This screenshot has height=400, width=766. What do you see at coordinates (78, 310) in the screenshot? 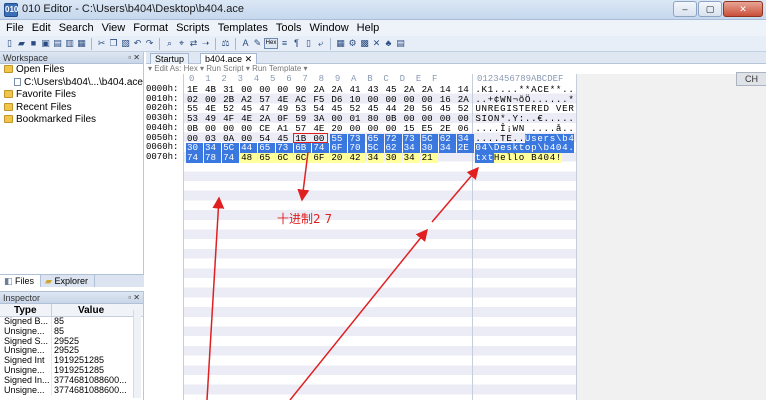
I see `column-value: Value` at bounding box center [78, 310].